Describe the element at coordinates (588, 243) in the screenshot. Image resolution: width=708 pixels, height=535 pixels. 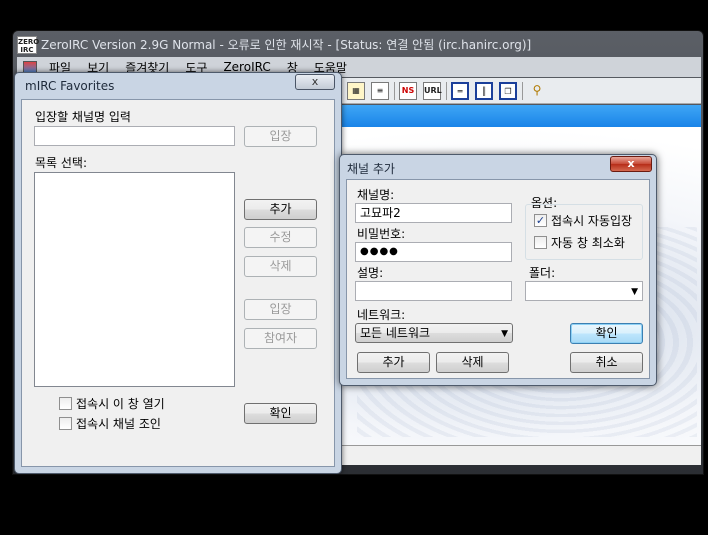
I see `auto-minimize-label: 자동 창 최소화` at that location.